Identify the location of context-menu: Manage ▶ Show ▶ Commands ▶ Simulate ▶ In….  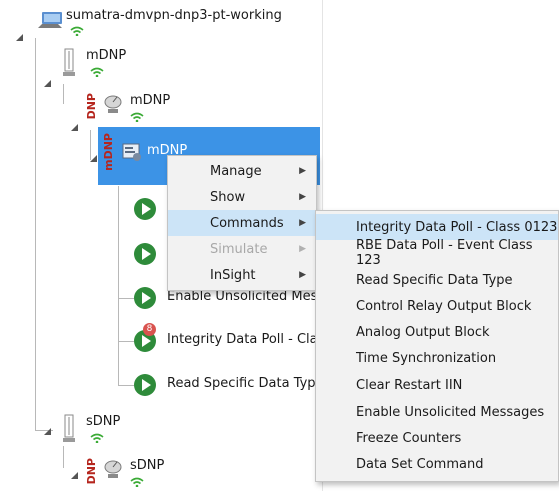
(242, 223).